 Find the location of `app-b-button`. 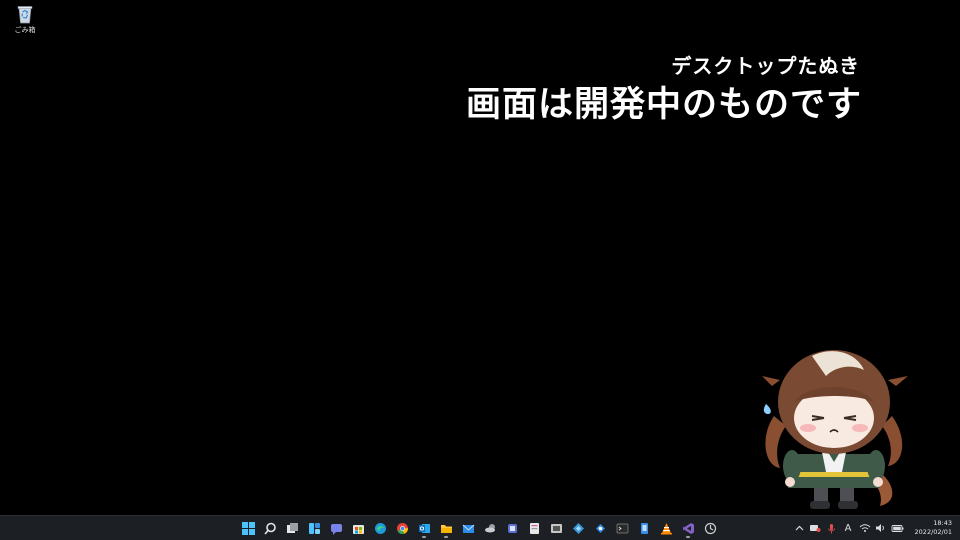

app-b-button is located at coordinates (534, 528).